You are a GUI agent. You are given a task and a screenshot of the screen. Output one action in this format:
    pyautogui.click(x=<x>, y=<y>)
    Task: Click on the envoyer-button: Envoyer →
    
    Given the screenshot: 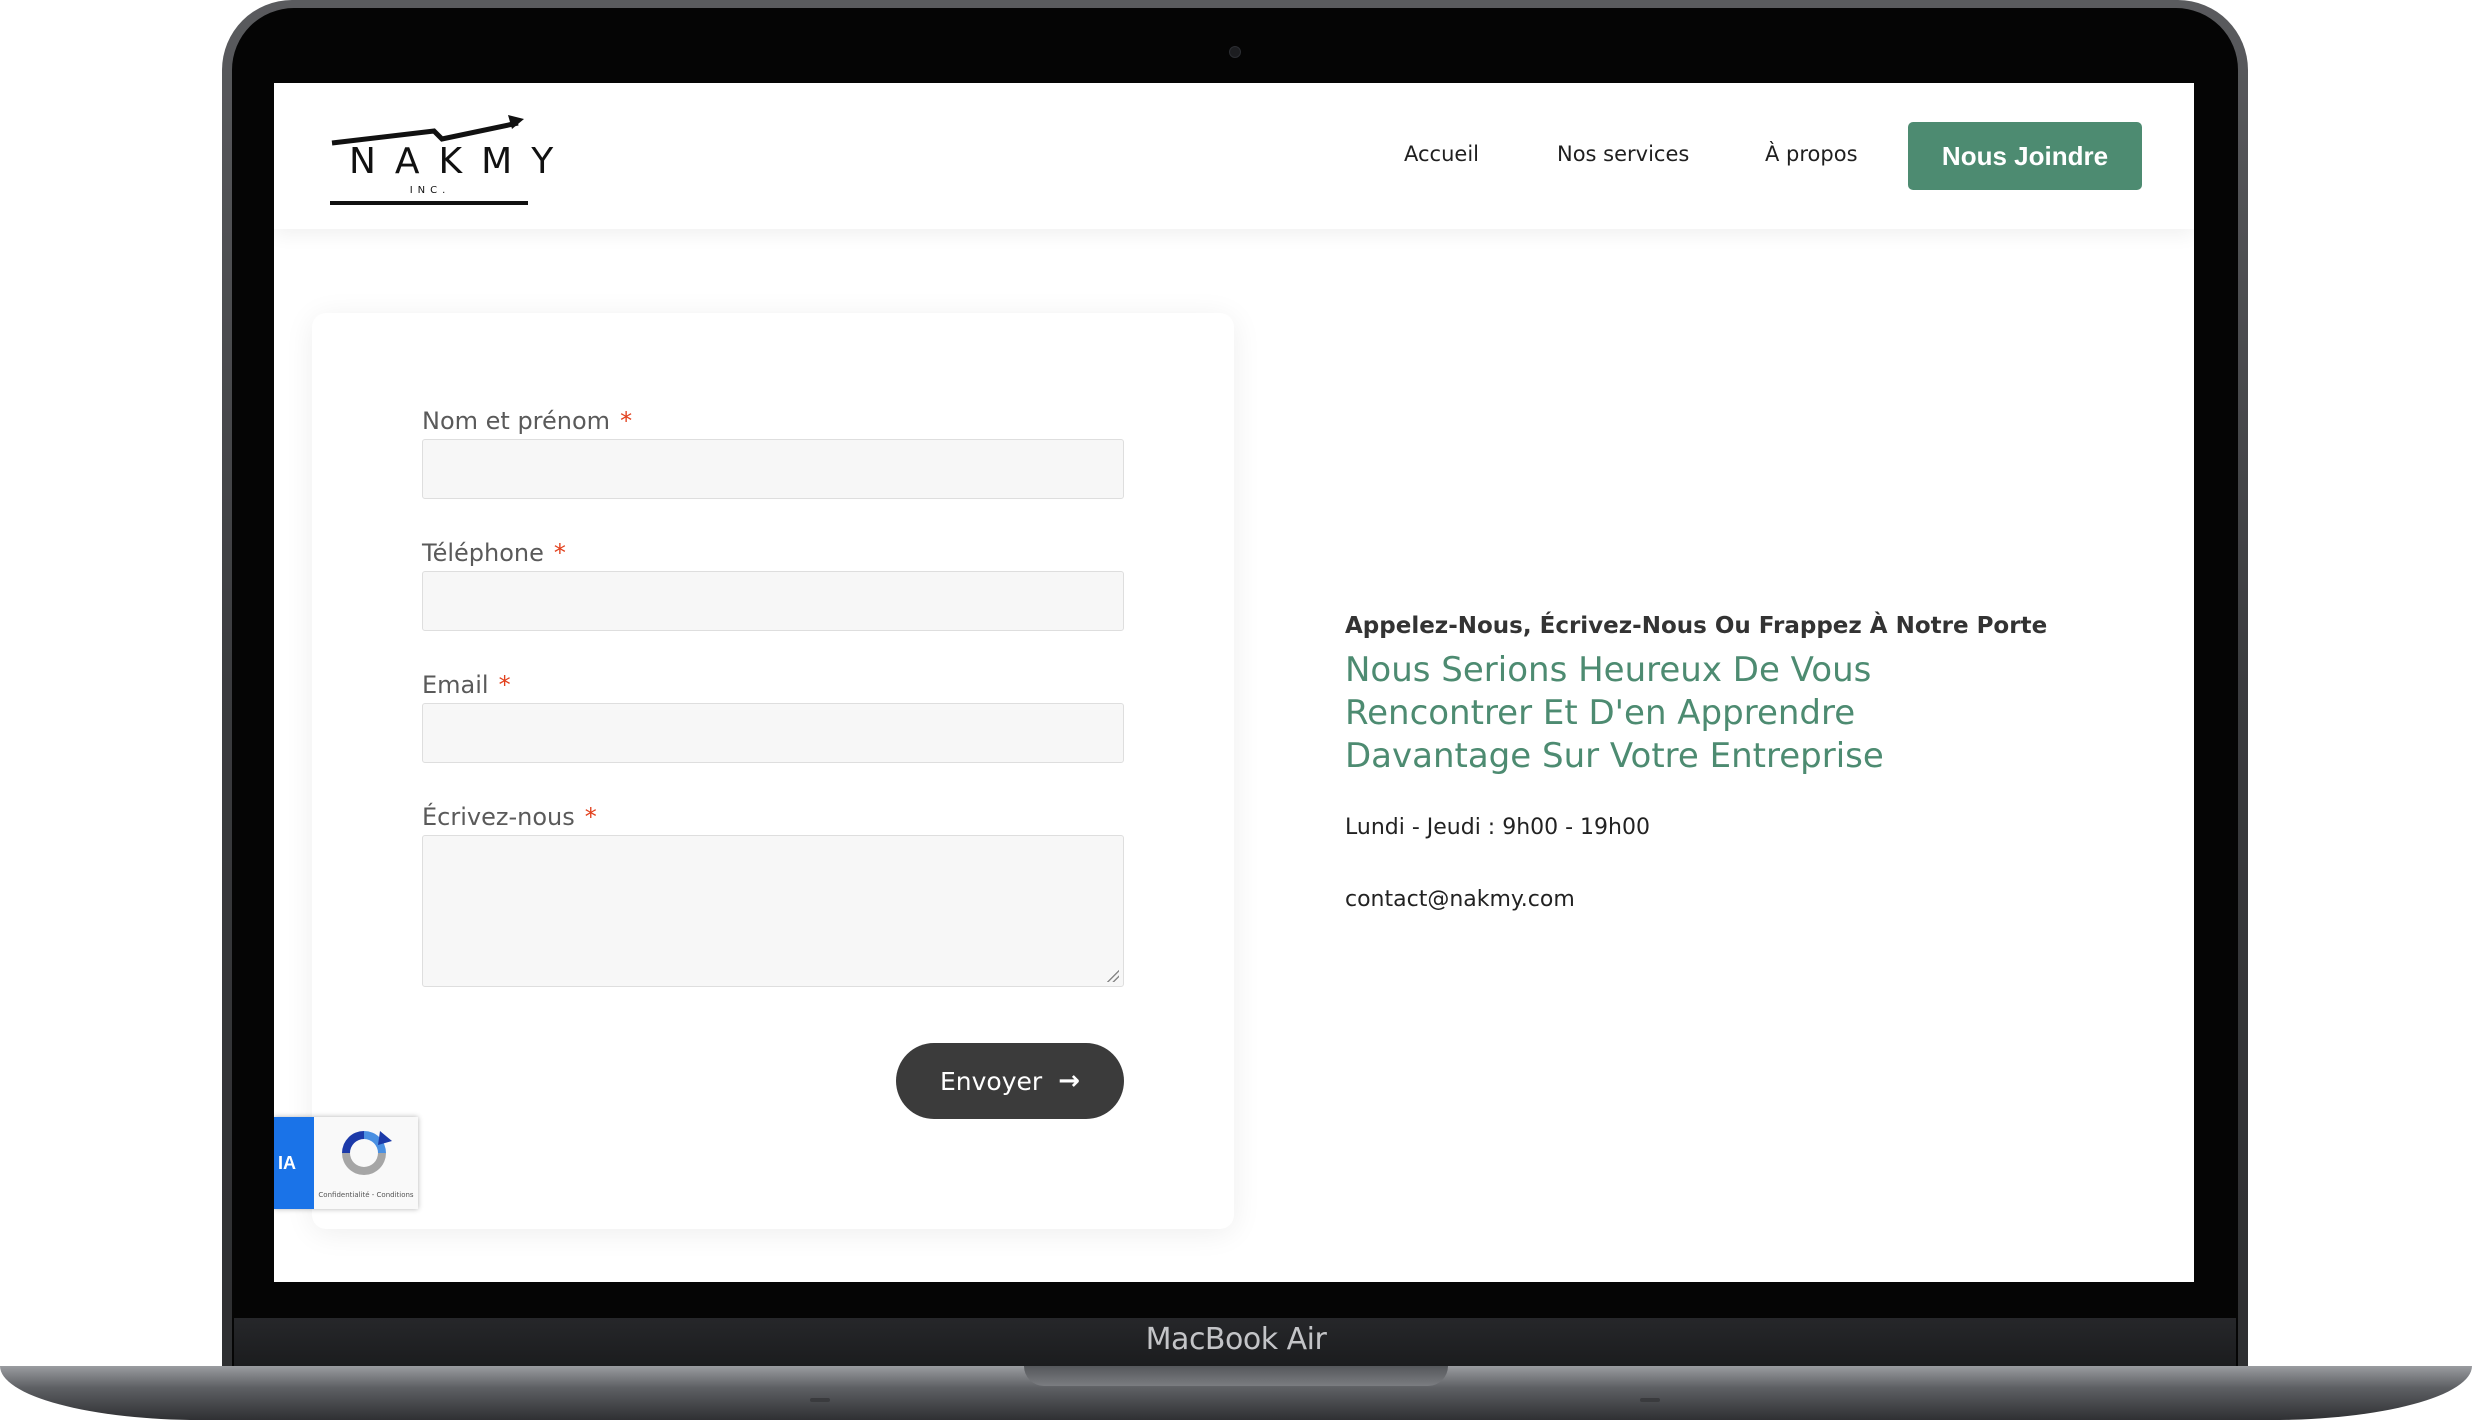 What is the action you would take?
    pyautogui.click(x=1010, y=1081)
    